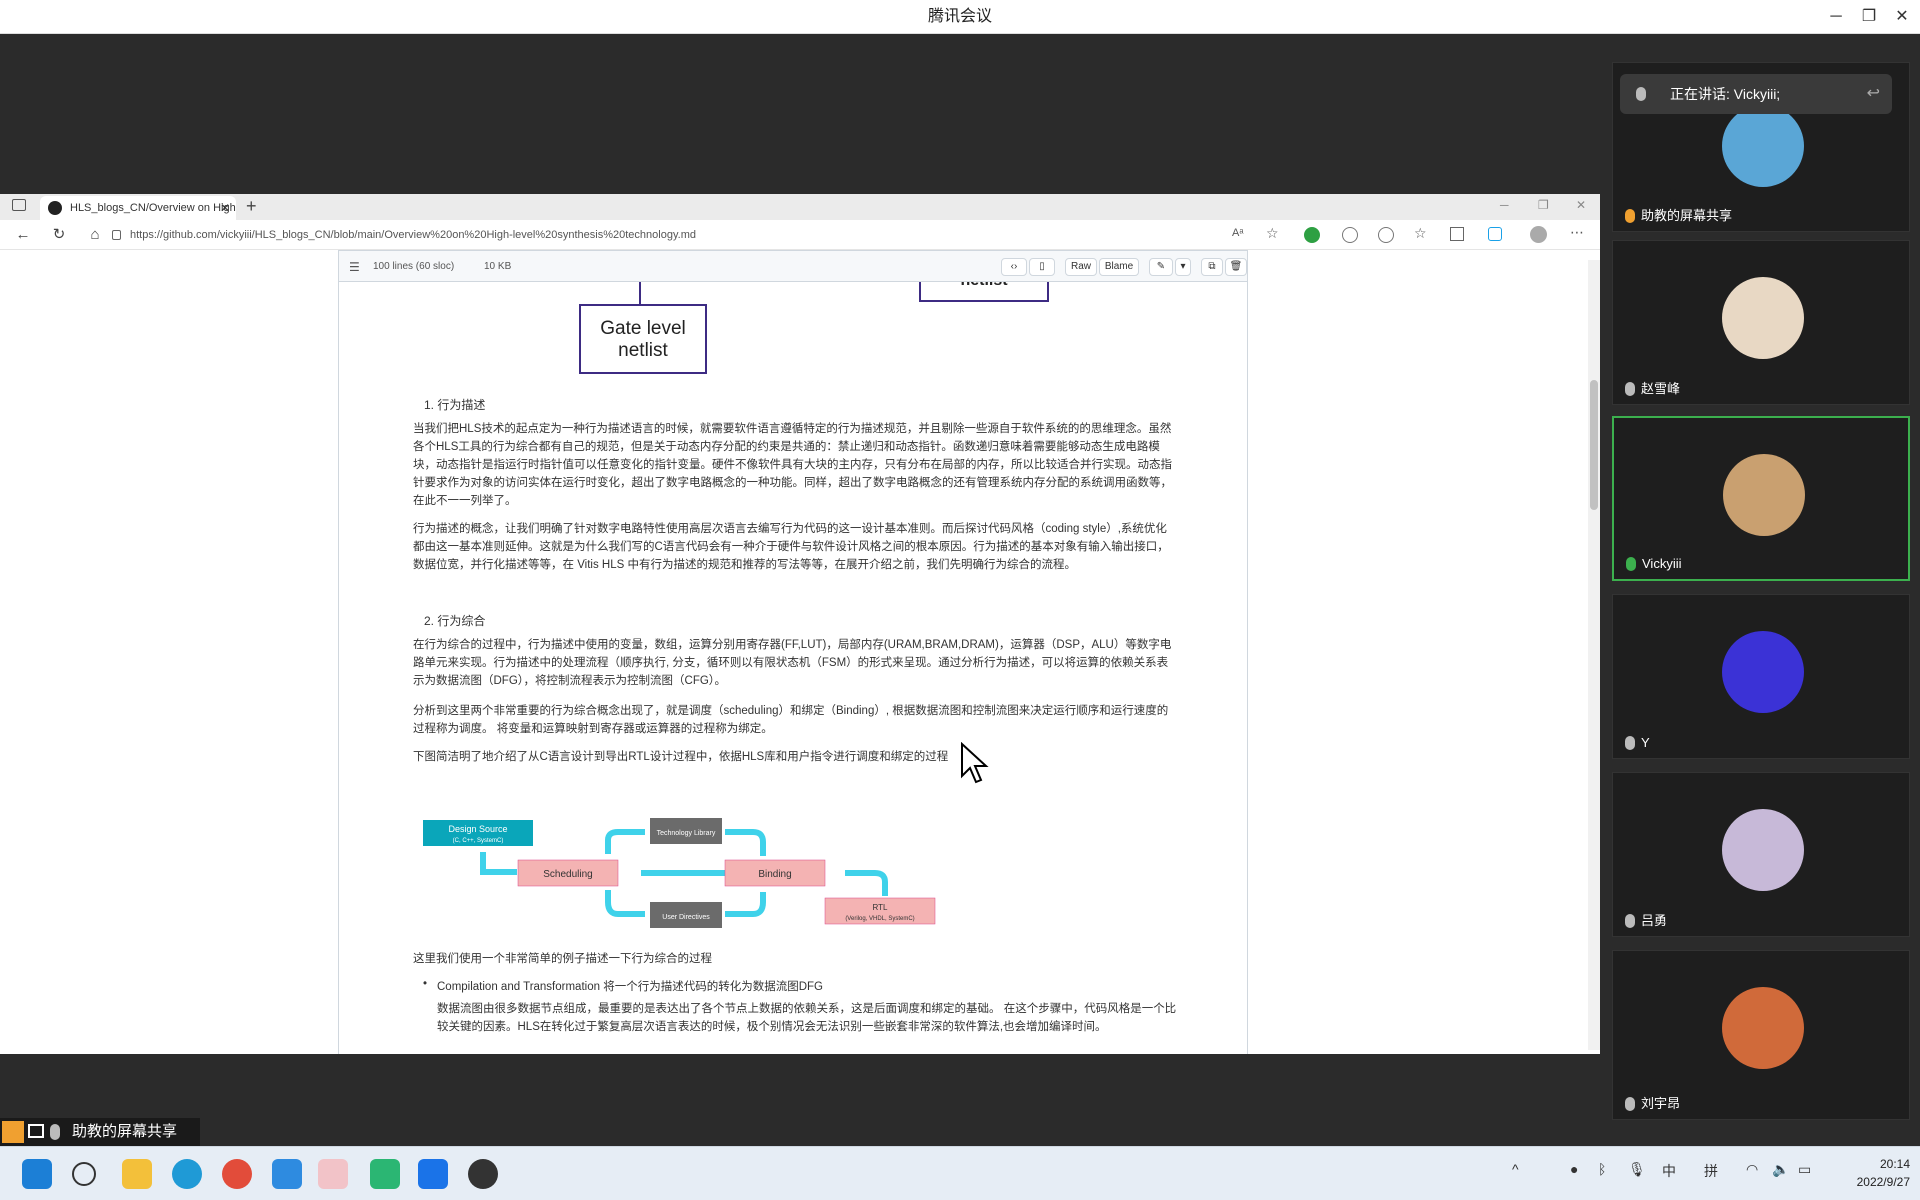  I want to click on extension-puzzle-icon, so click(1386, 235).